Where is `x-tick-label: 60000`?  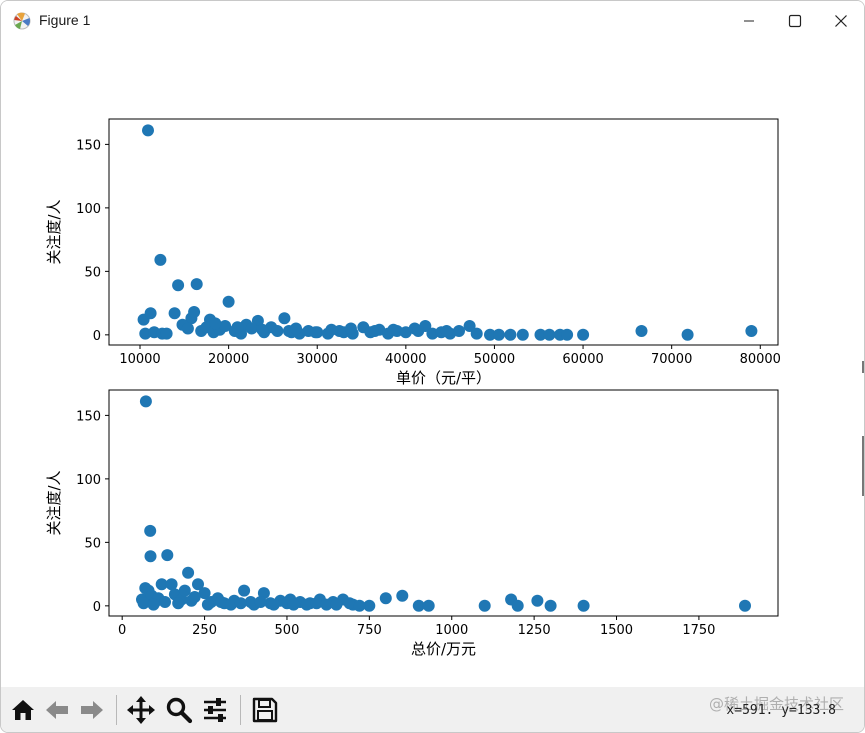 x-tick-label: 60000 is located at coordinates (582, 359).